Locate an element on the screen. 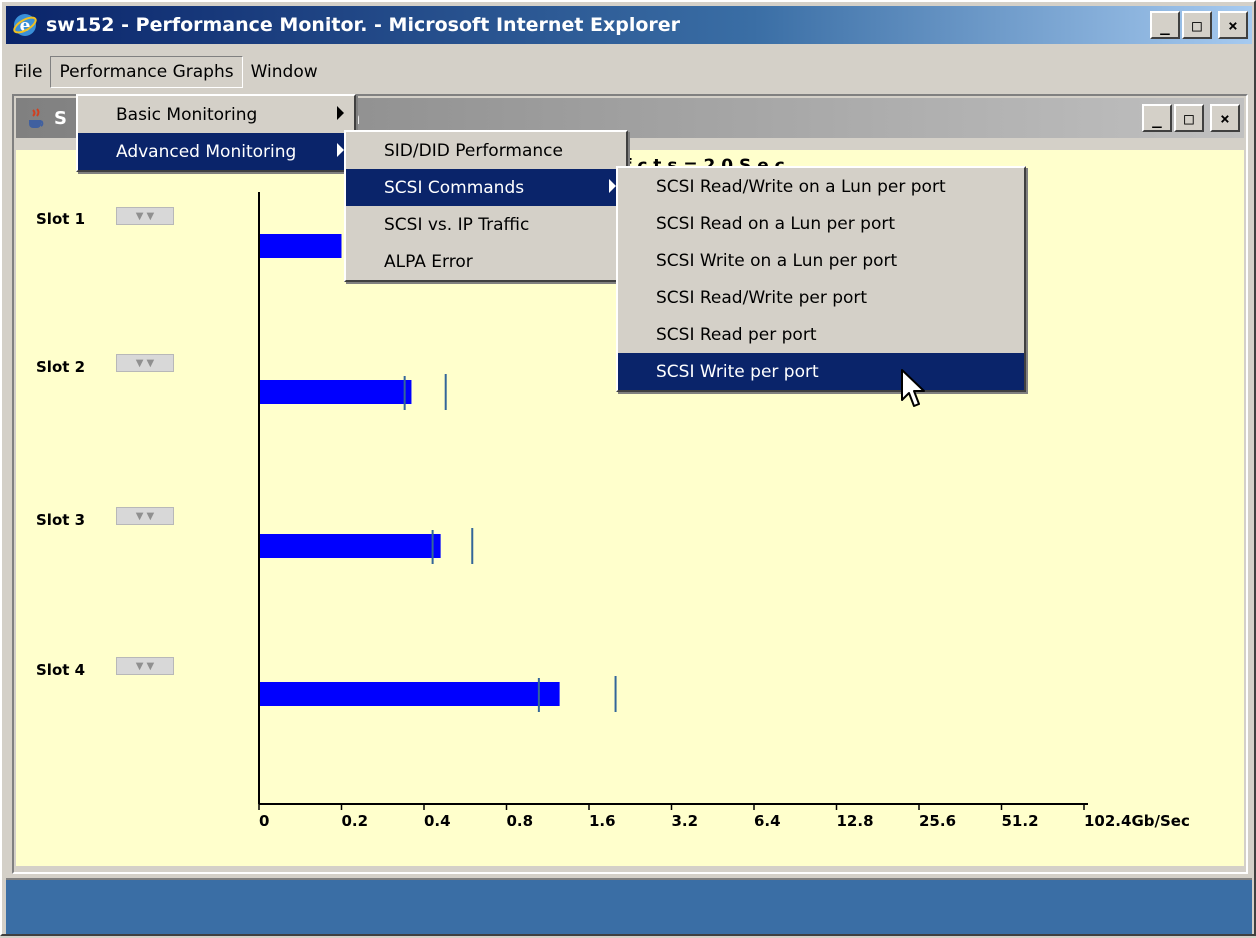 The width and height of the screenshot is (1256, 938). menu-item-label: SID/DID Performance is located at coordinates (473, 150).